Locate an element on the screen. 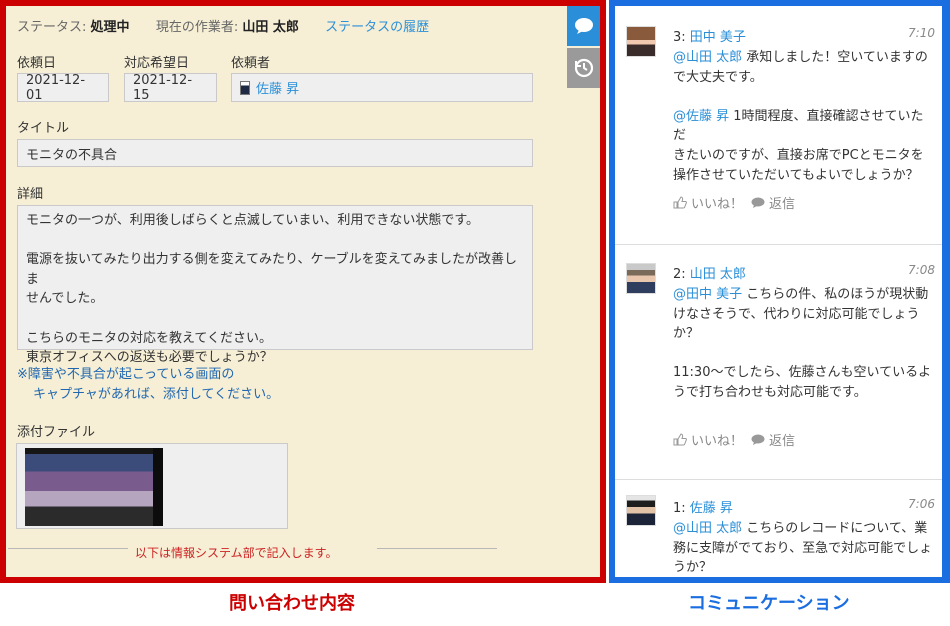 This screenshot has height=626, width=950. title-field: モニタの不具合 is located at coordinates (275, 153).